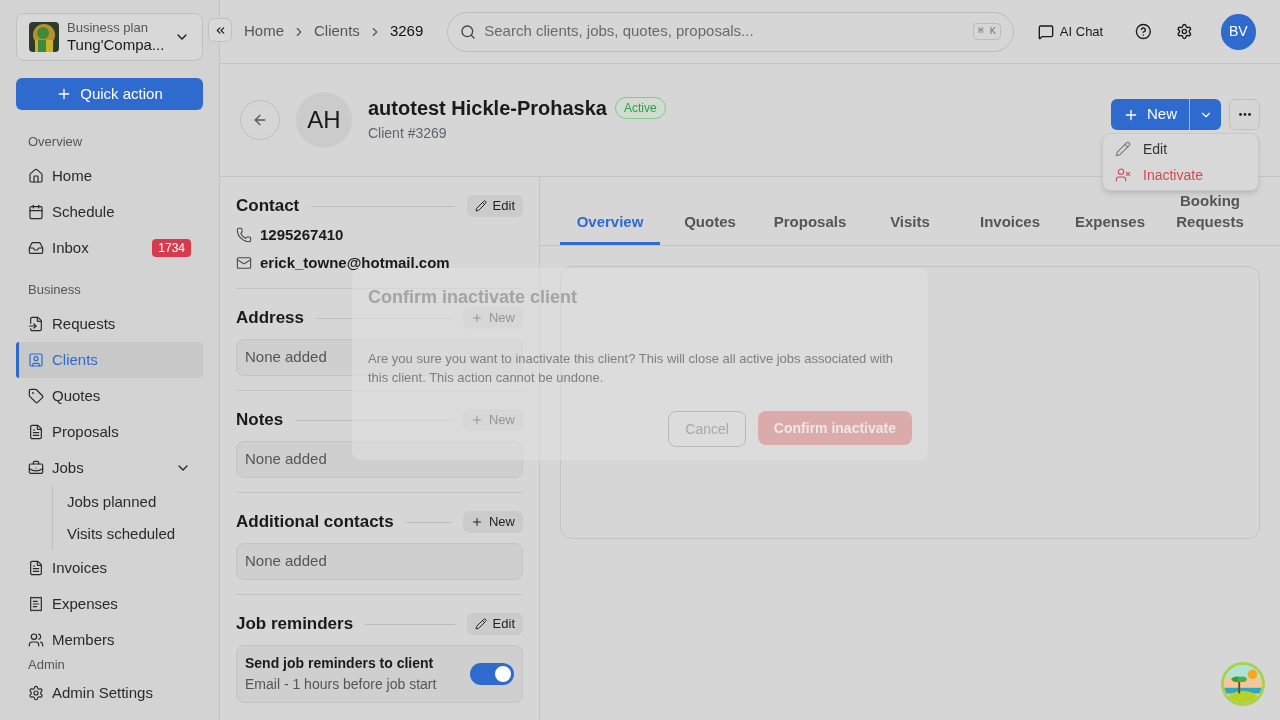 The height and width of the screenshot is (720, 1280). Describe the element at coordinates (108, 27) in the screenshot. I see `plan-label: Business plan` at that location.